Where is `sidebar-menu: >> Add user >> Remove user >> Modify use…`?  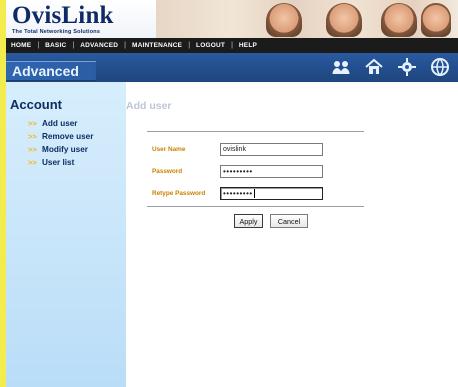 sidebar-menu: >> Add user >> Remove user >> Modify use… is located at coordinates (60, 143).